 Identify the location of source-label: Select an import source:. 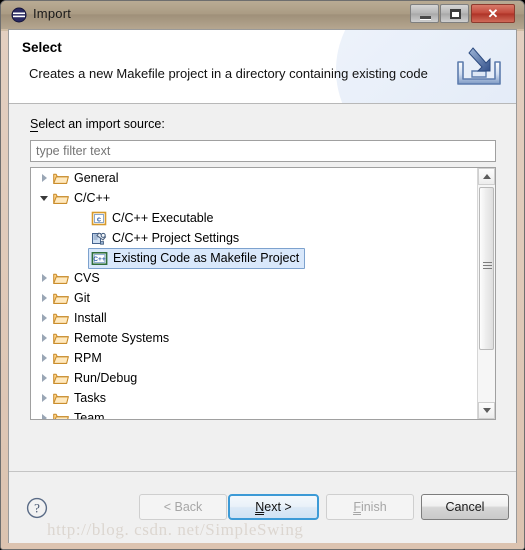
(97, 124).